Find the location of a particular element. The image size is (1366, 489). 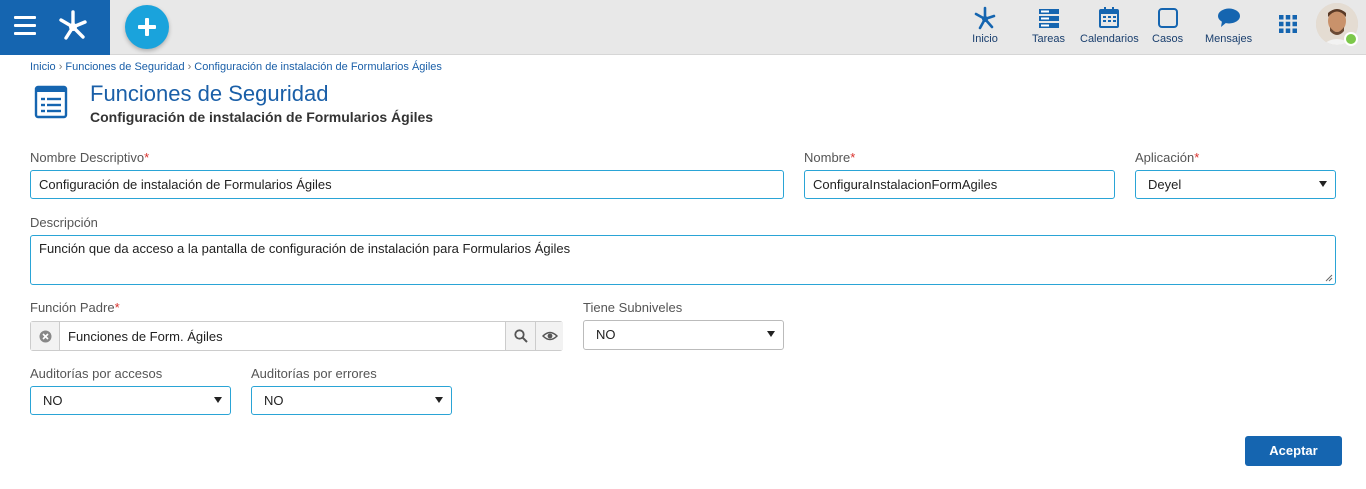

resize-handle-icon is located at coordinates (1329, 278).